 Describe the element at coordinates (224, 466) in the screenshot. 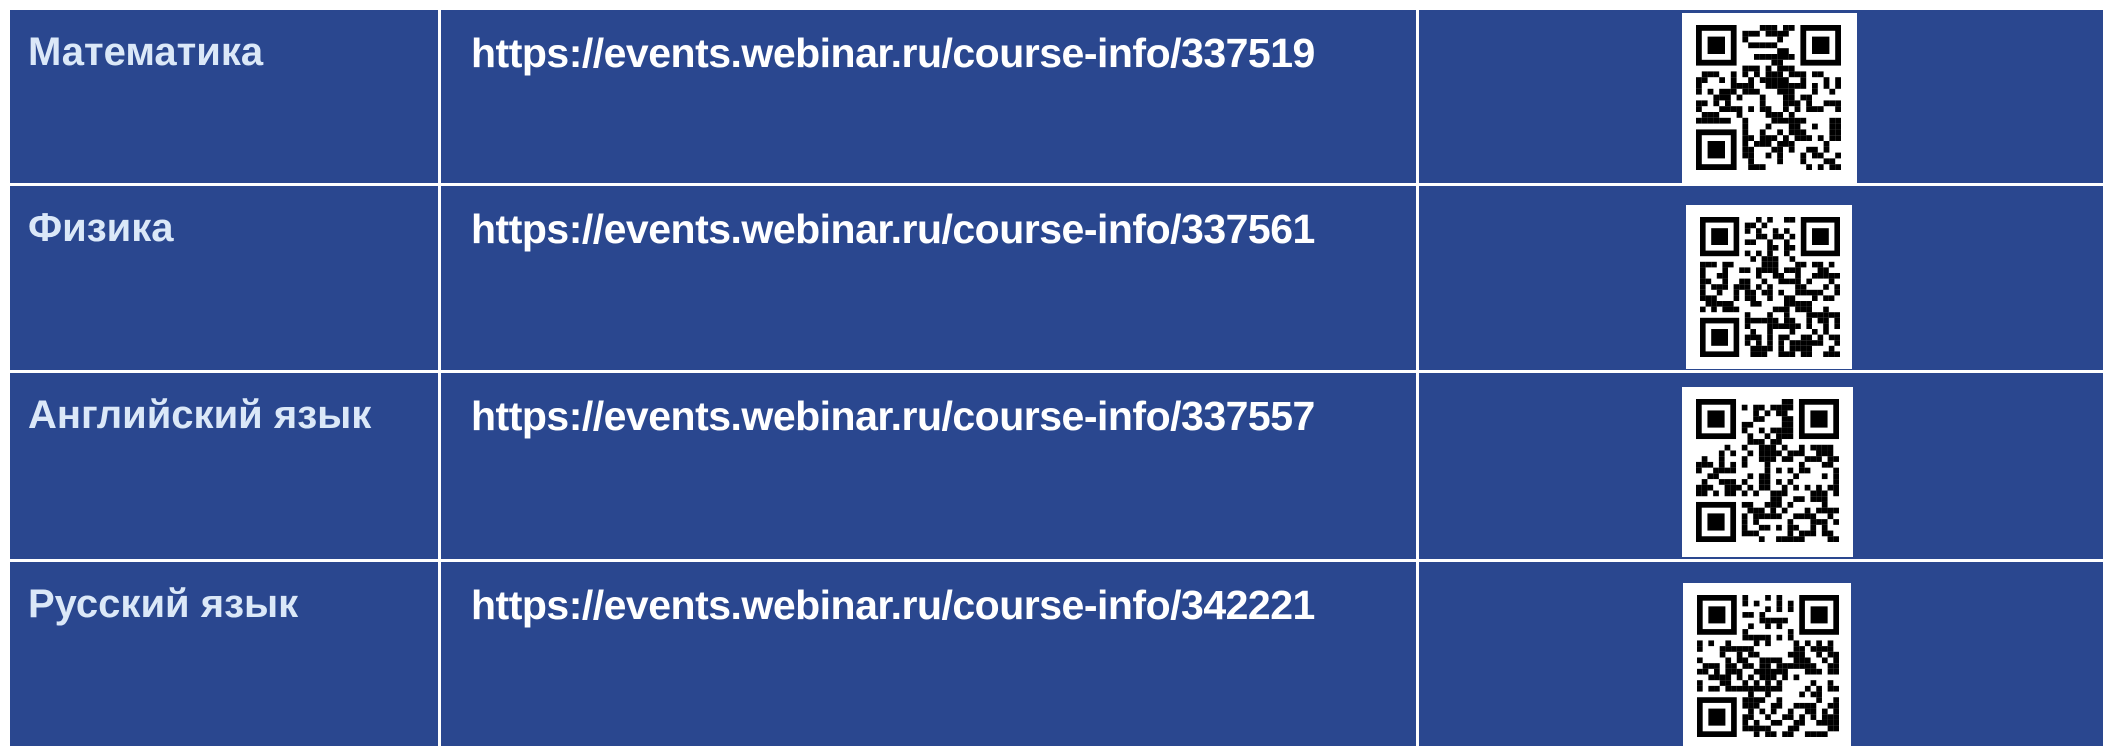

I see `subject-cell: Английский язык` at that location.